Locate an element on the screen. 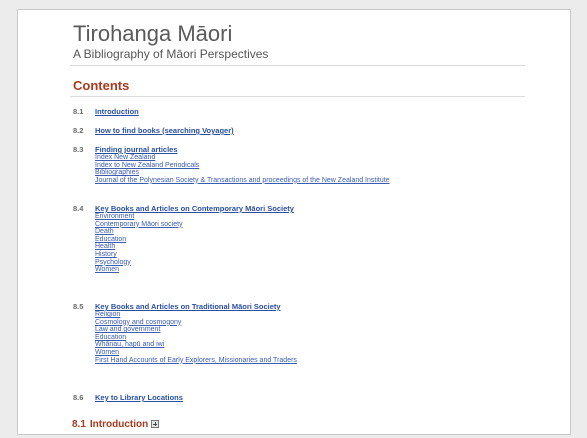 The image size is (587, 438). section-heading-title: Introduction is located at coordinates (119, 424).